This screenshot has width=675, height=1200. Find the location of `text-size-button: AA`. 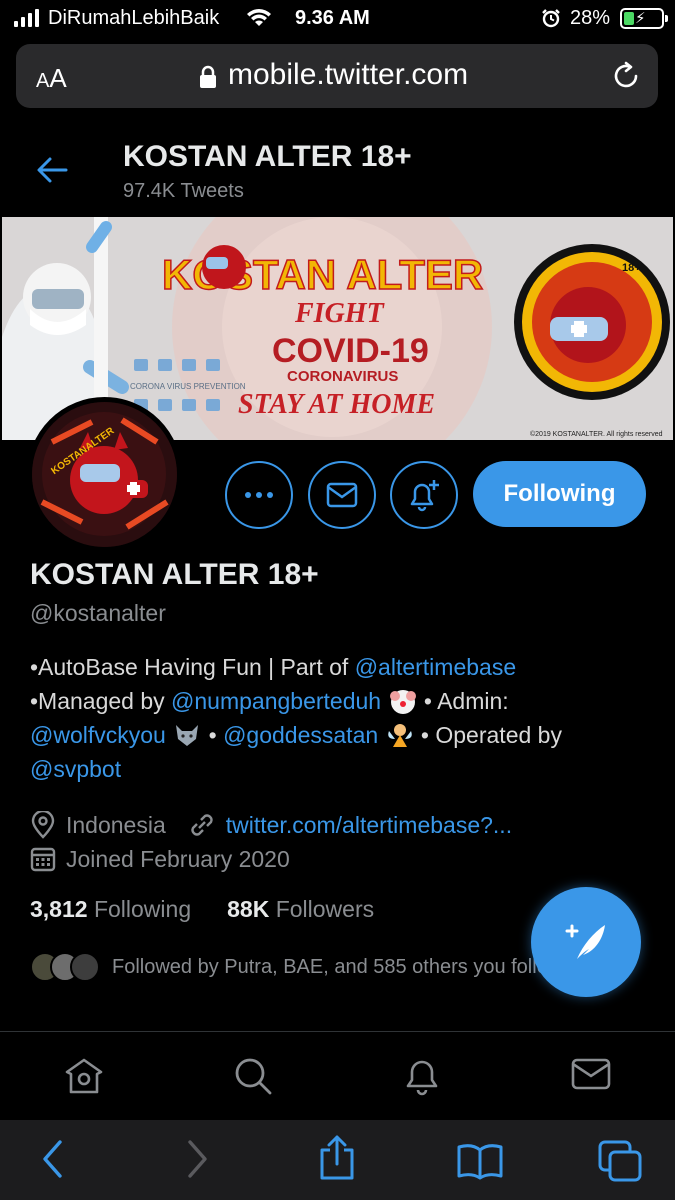

text-size-button: AA is located at coordinates (51, 78).